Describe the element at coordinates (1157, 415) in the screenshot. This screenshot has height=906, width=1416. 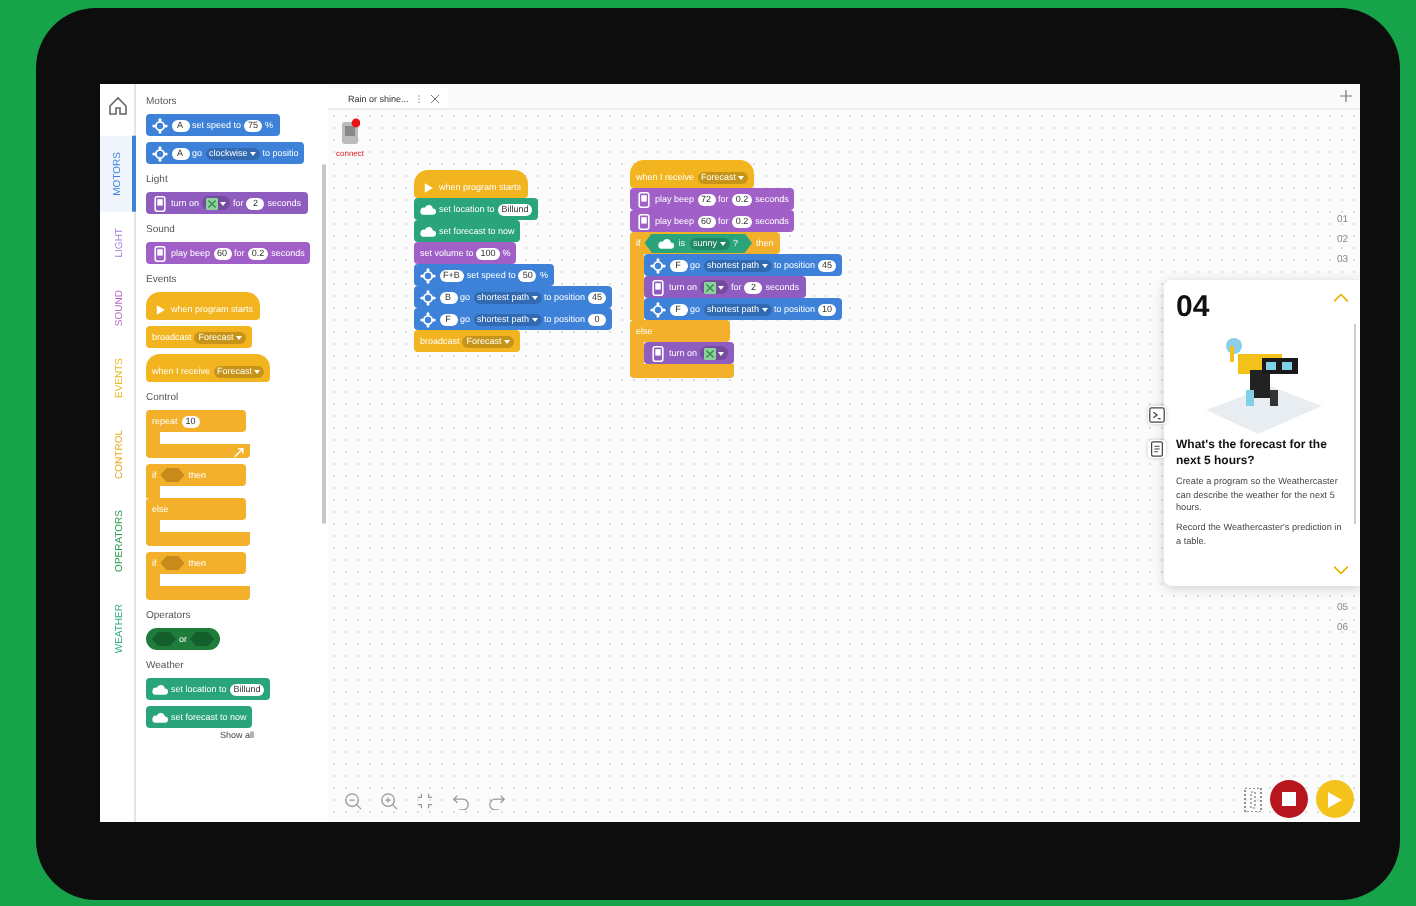
I see `terminal-icon` at that location.